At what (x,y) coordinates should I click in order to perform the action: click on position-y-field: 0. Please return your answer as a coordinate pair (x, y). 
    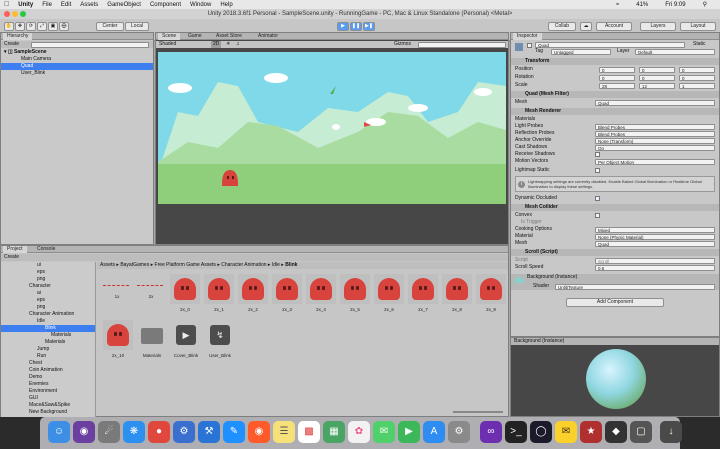
    Looking at the image, I should click on (657, 70).